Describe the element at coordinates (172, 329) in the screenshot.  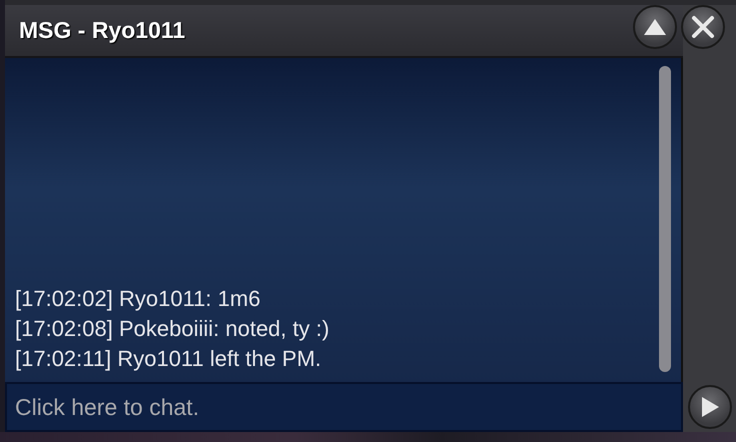
I see `chat-message: [17:02:08] Pokeboiiii: noted, ty :)` at that location.